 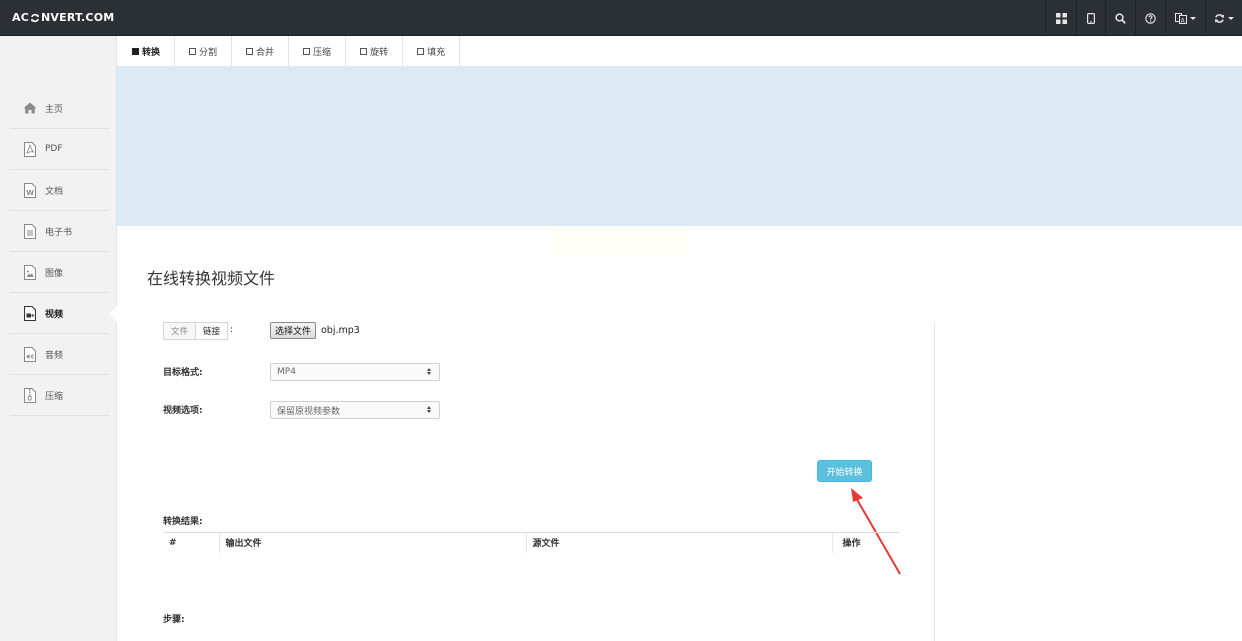 What do you see at coordinates (78, 17) in the screenshot?
I see `logo-text-right: NVERT.COM` at bounding box center [78, 17].